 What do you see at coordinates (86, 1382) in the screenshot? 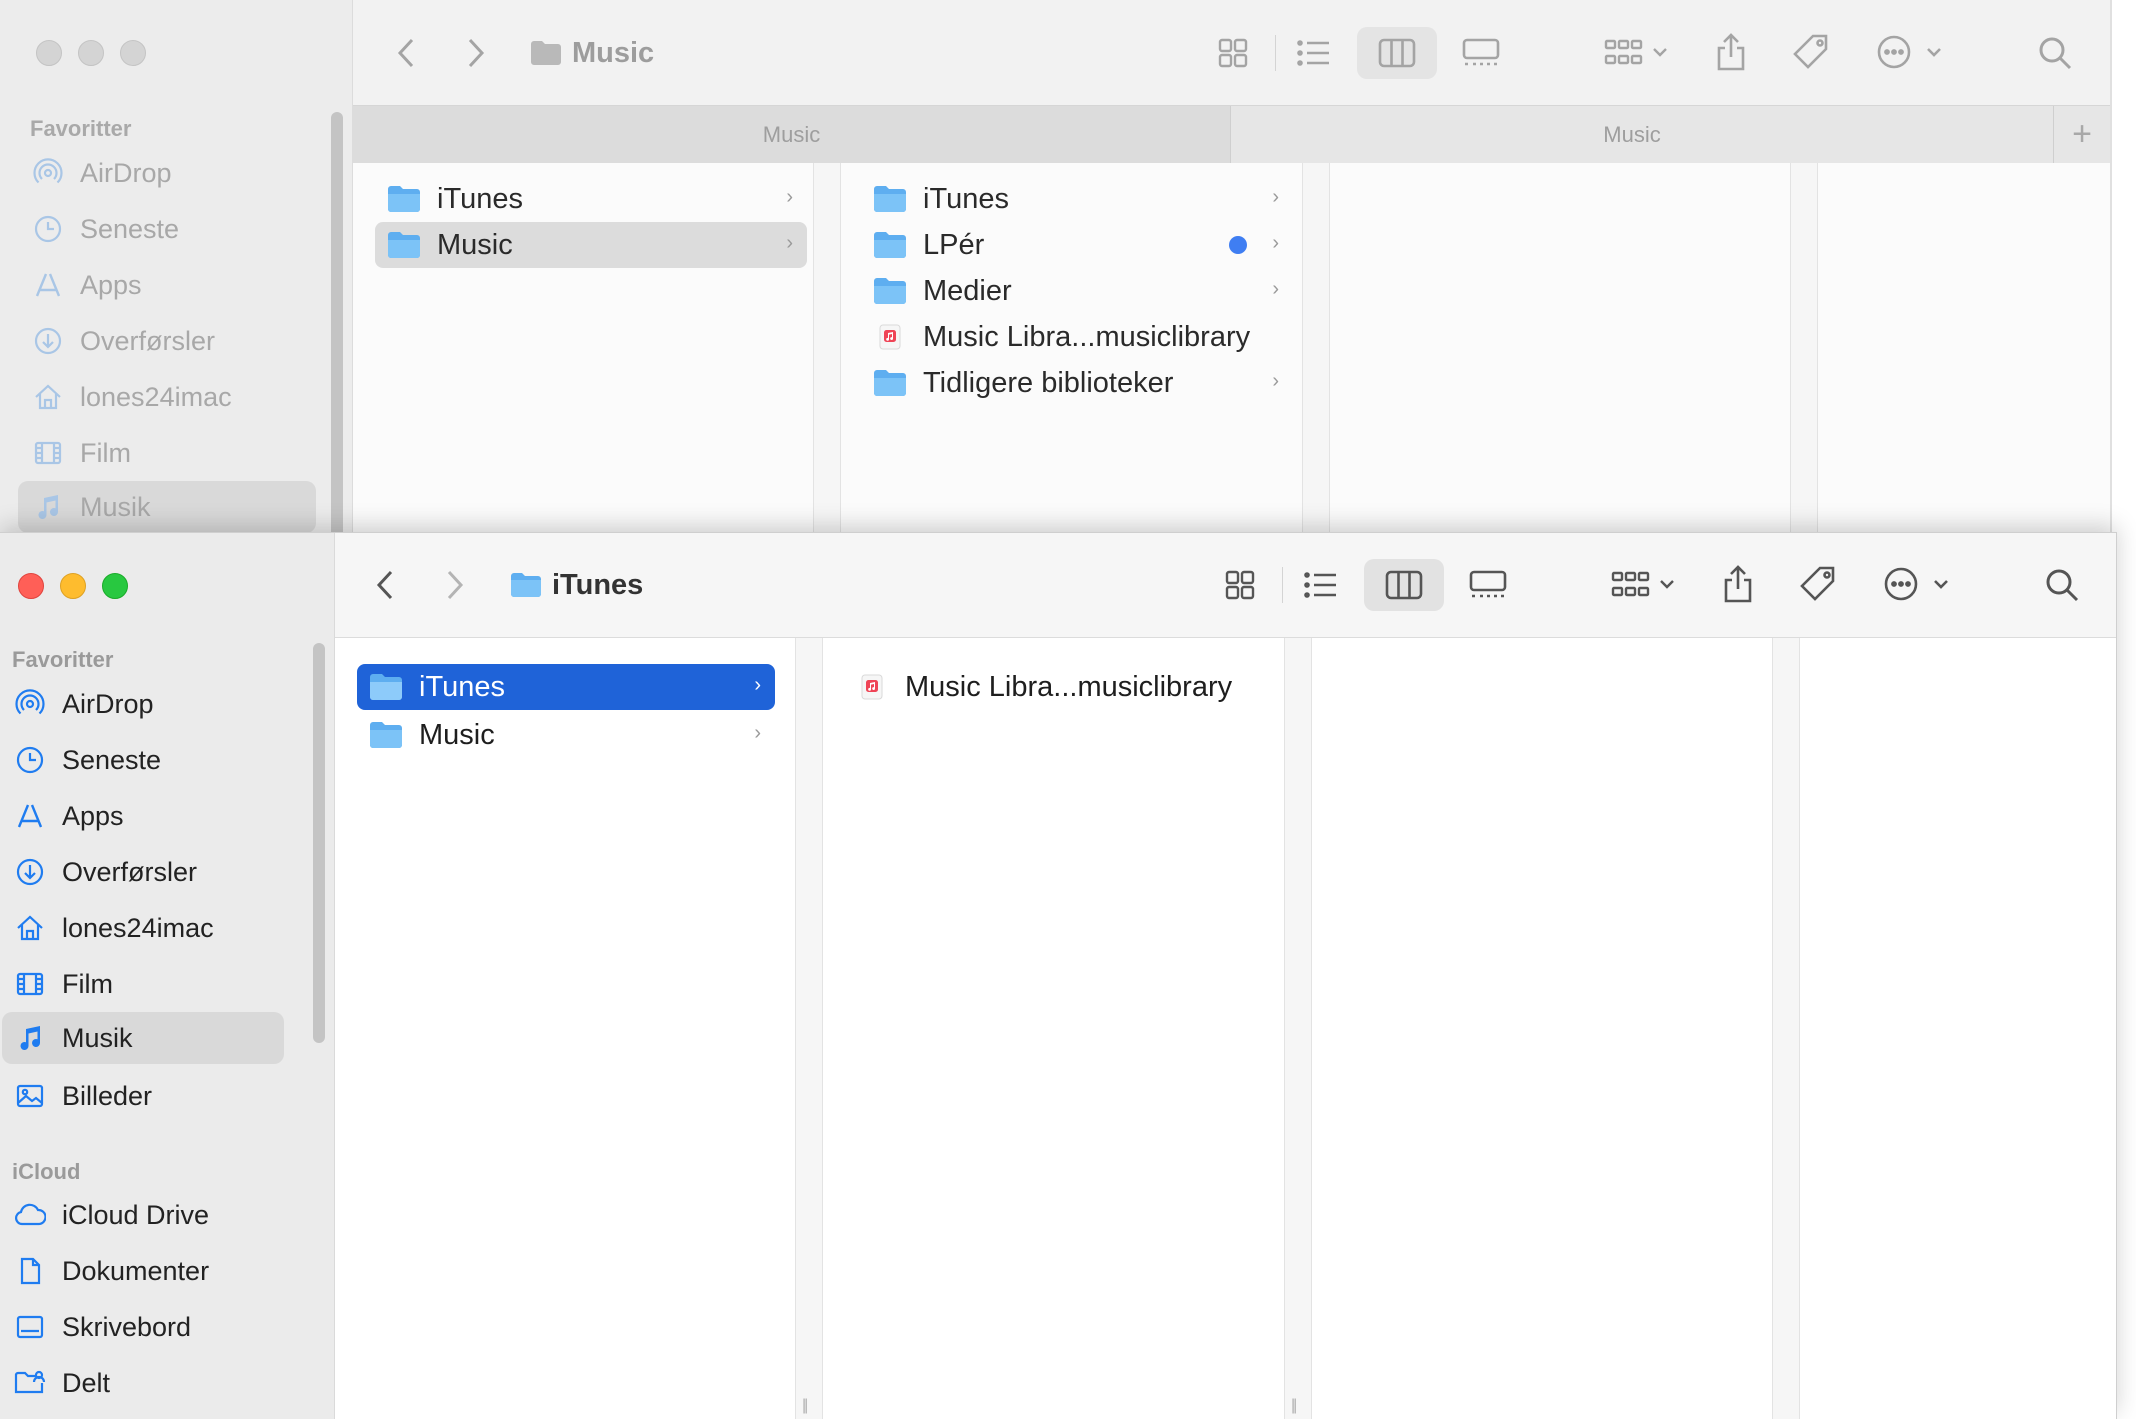
I see `sidebar-item-label: Delt` at bounding box center [86, 1382].